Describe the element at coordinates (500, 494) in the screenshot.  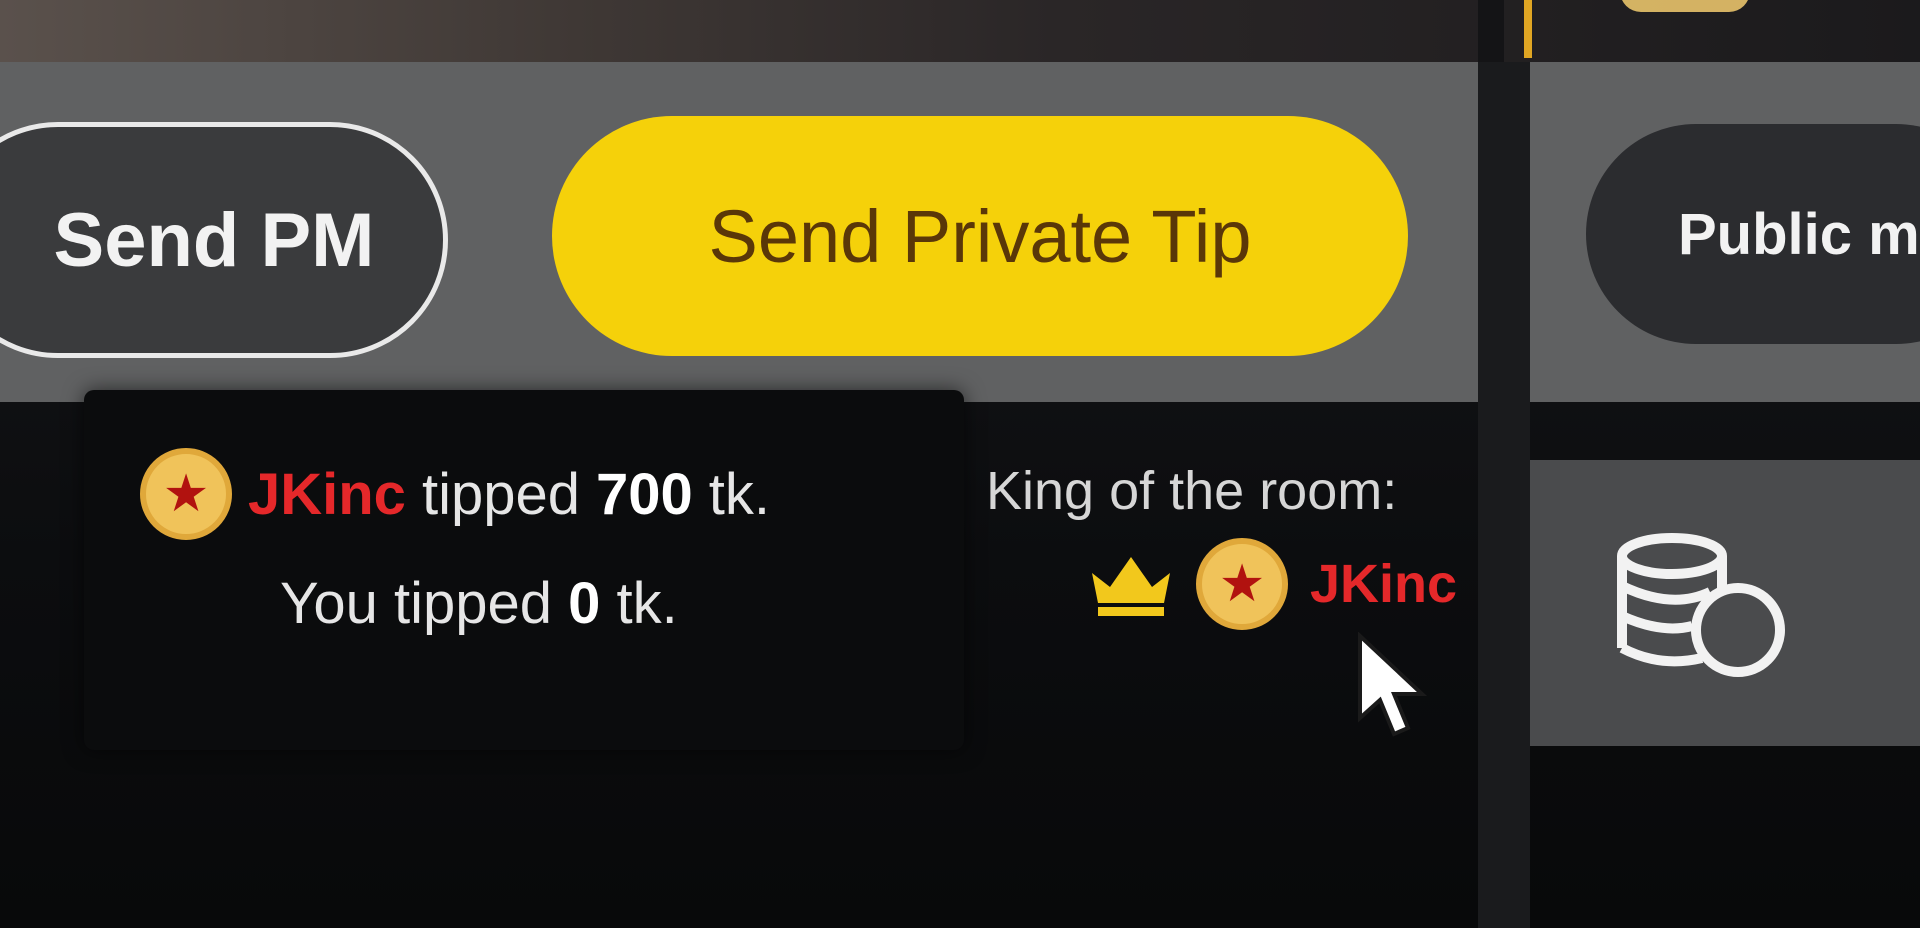
I see `tipped-word: tipped` at that location.